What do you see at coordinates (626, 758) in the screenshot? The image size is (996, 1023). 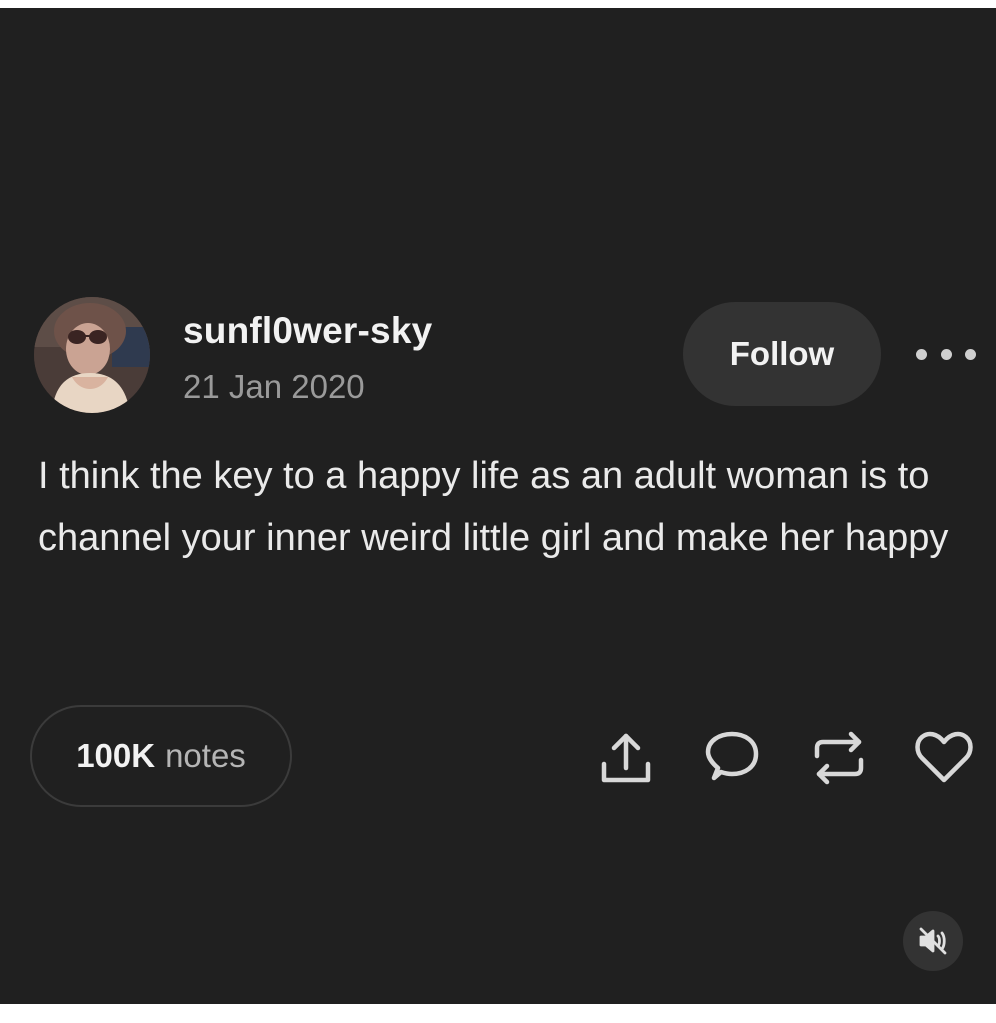 I see `share-icon` at bounding box center [626, 758].